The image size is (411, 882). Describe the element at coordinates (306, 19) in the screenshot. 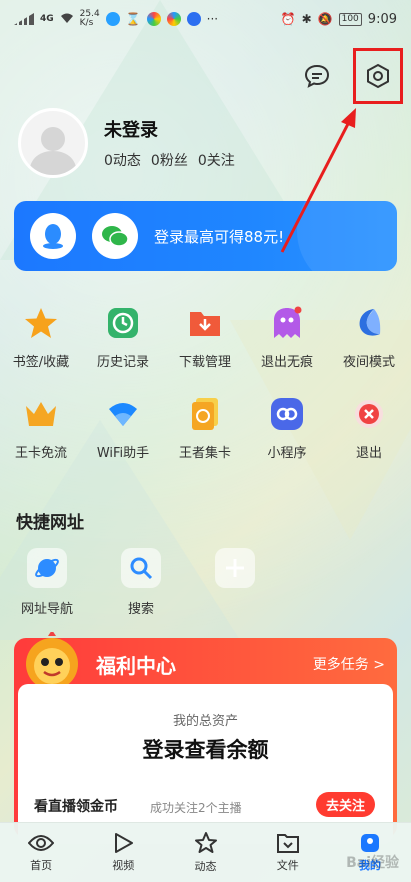

I see `bluetooth-icon: ✱` at that location.